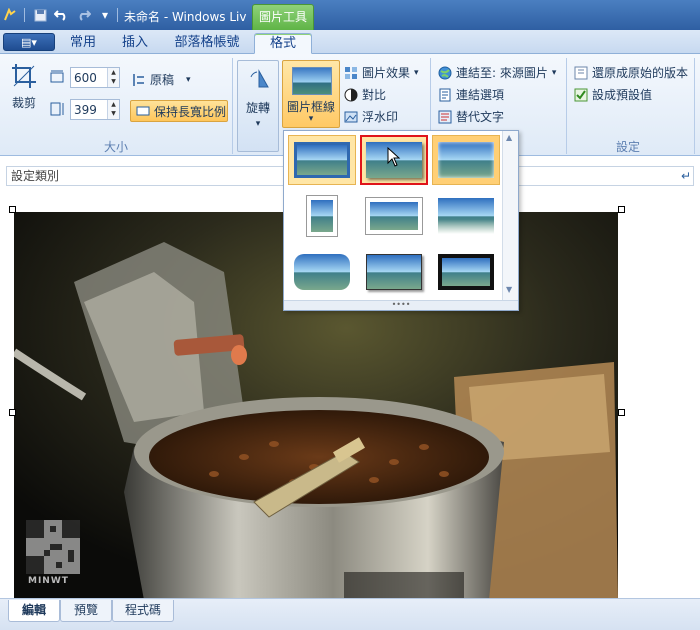 This screenshot has height=630, width=700. I want to click on height-icon, so click(57, 109).